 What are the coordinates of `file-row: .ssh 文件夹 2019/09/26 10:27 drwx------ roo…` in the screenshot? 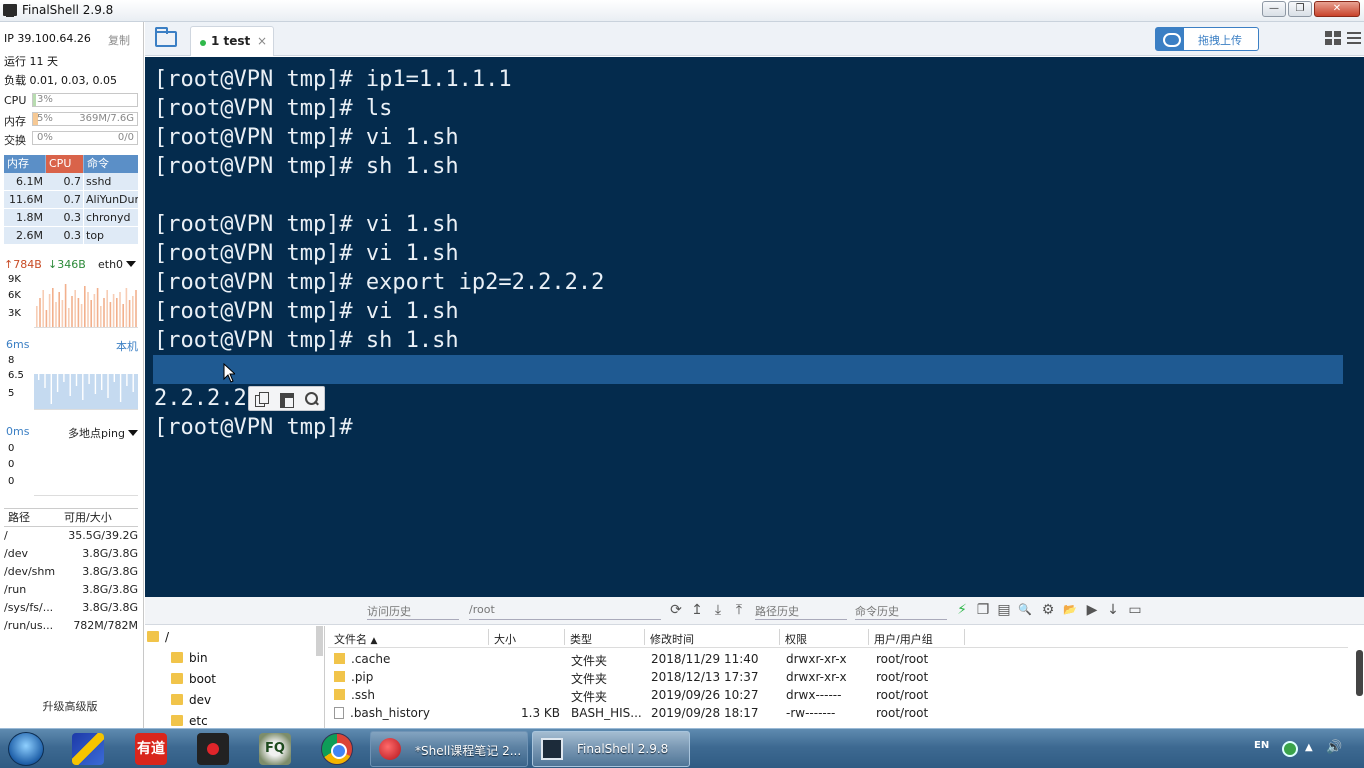 It's located at (838, 695).